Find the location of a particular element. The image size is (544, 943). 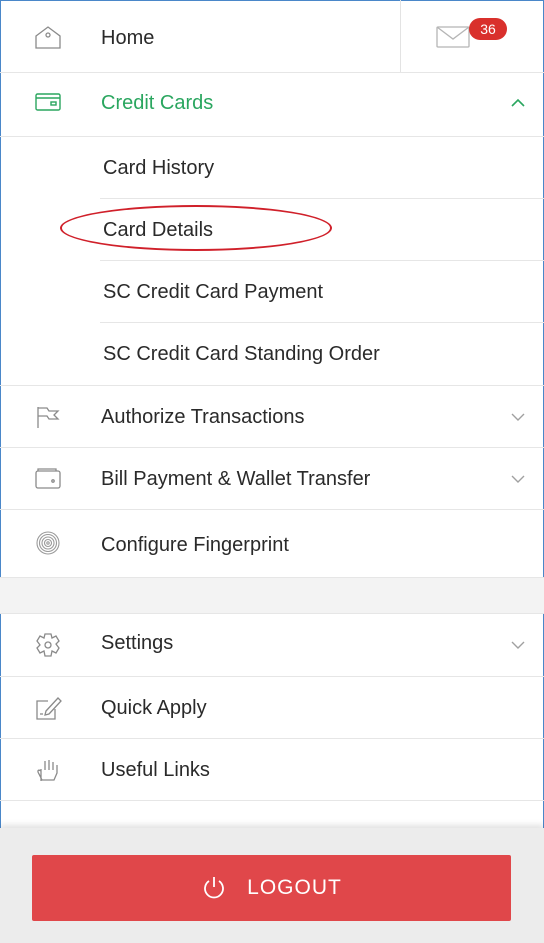

menu-item-credit-cards: Credit Cards is located at coordinates (272, 105).